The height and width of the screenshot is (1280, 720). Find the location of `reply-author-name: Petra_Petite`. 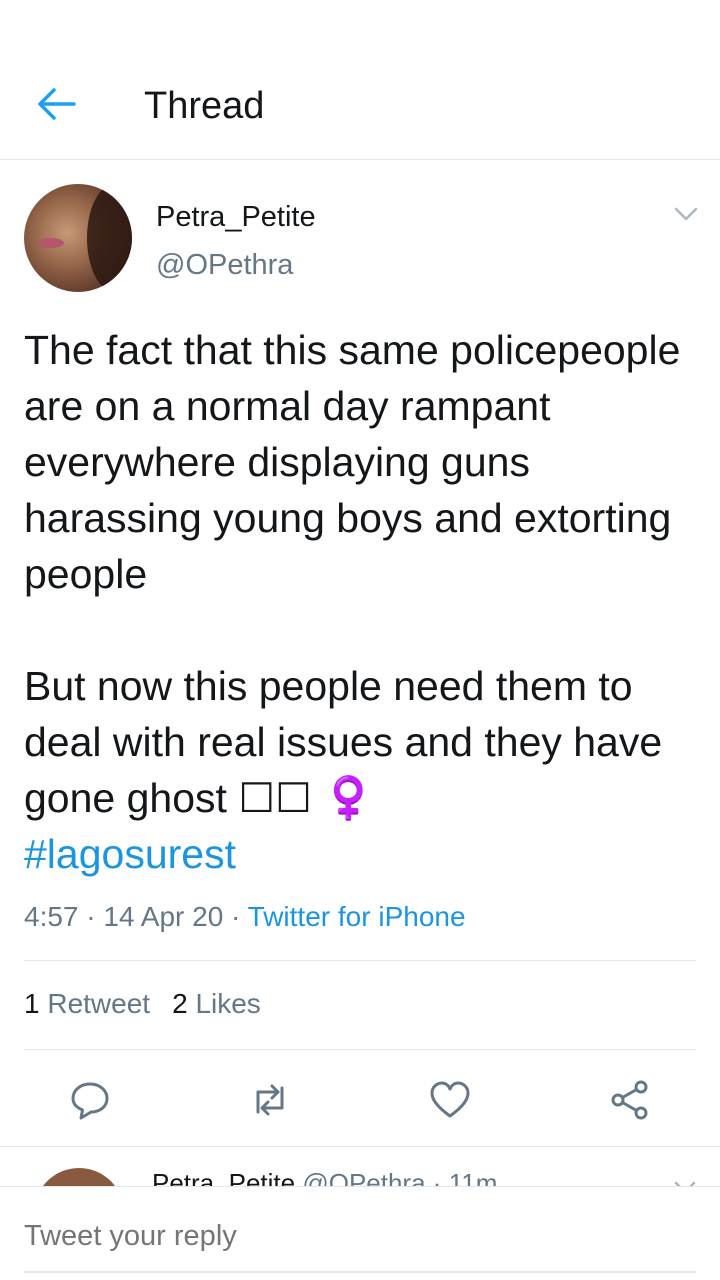

reply-author-name: Petra_Petite is located at coordinates (224, 1177).